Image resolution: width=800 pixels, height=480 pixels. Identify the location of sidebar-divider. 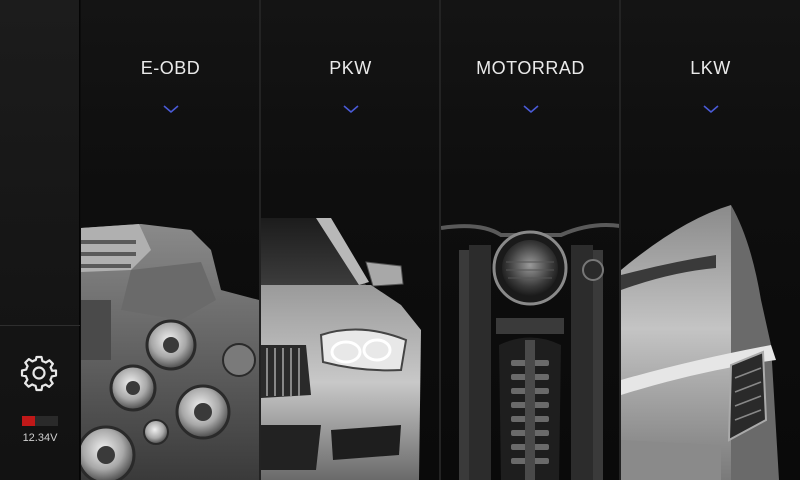
(40, 325).